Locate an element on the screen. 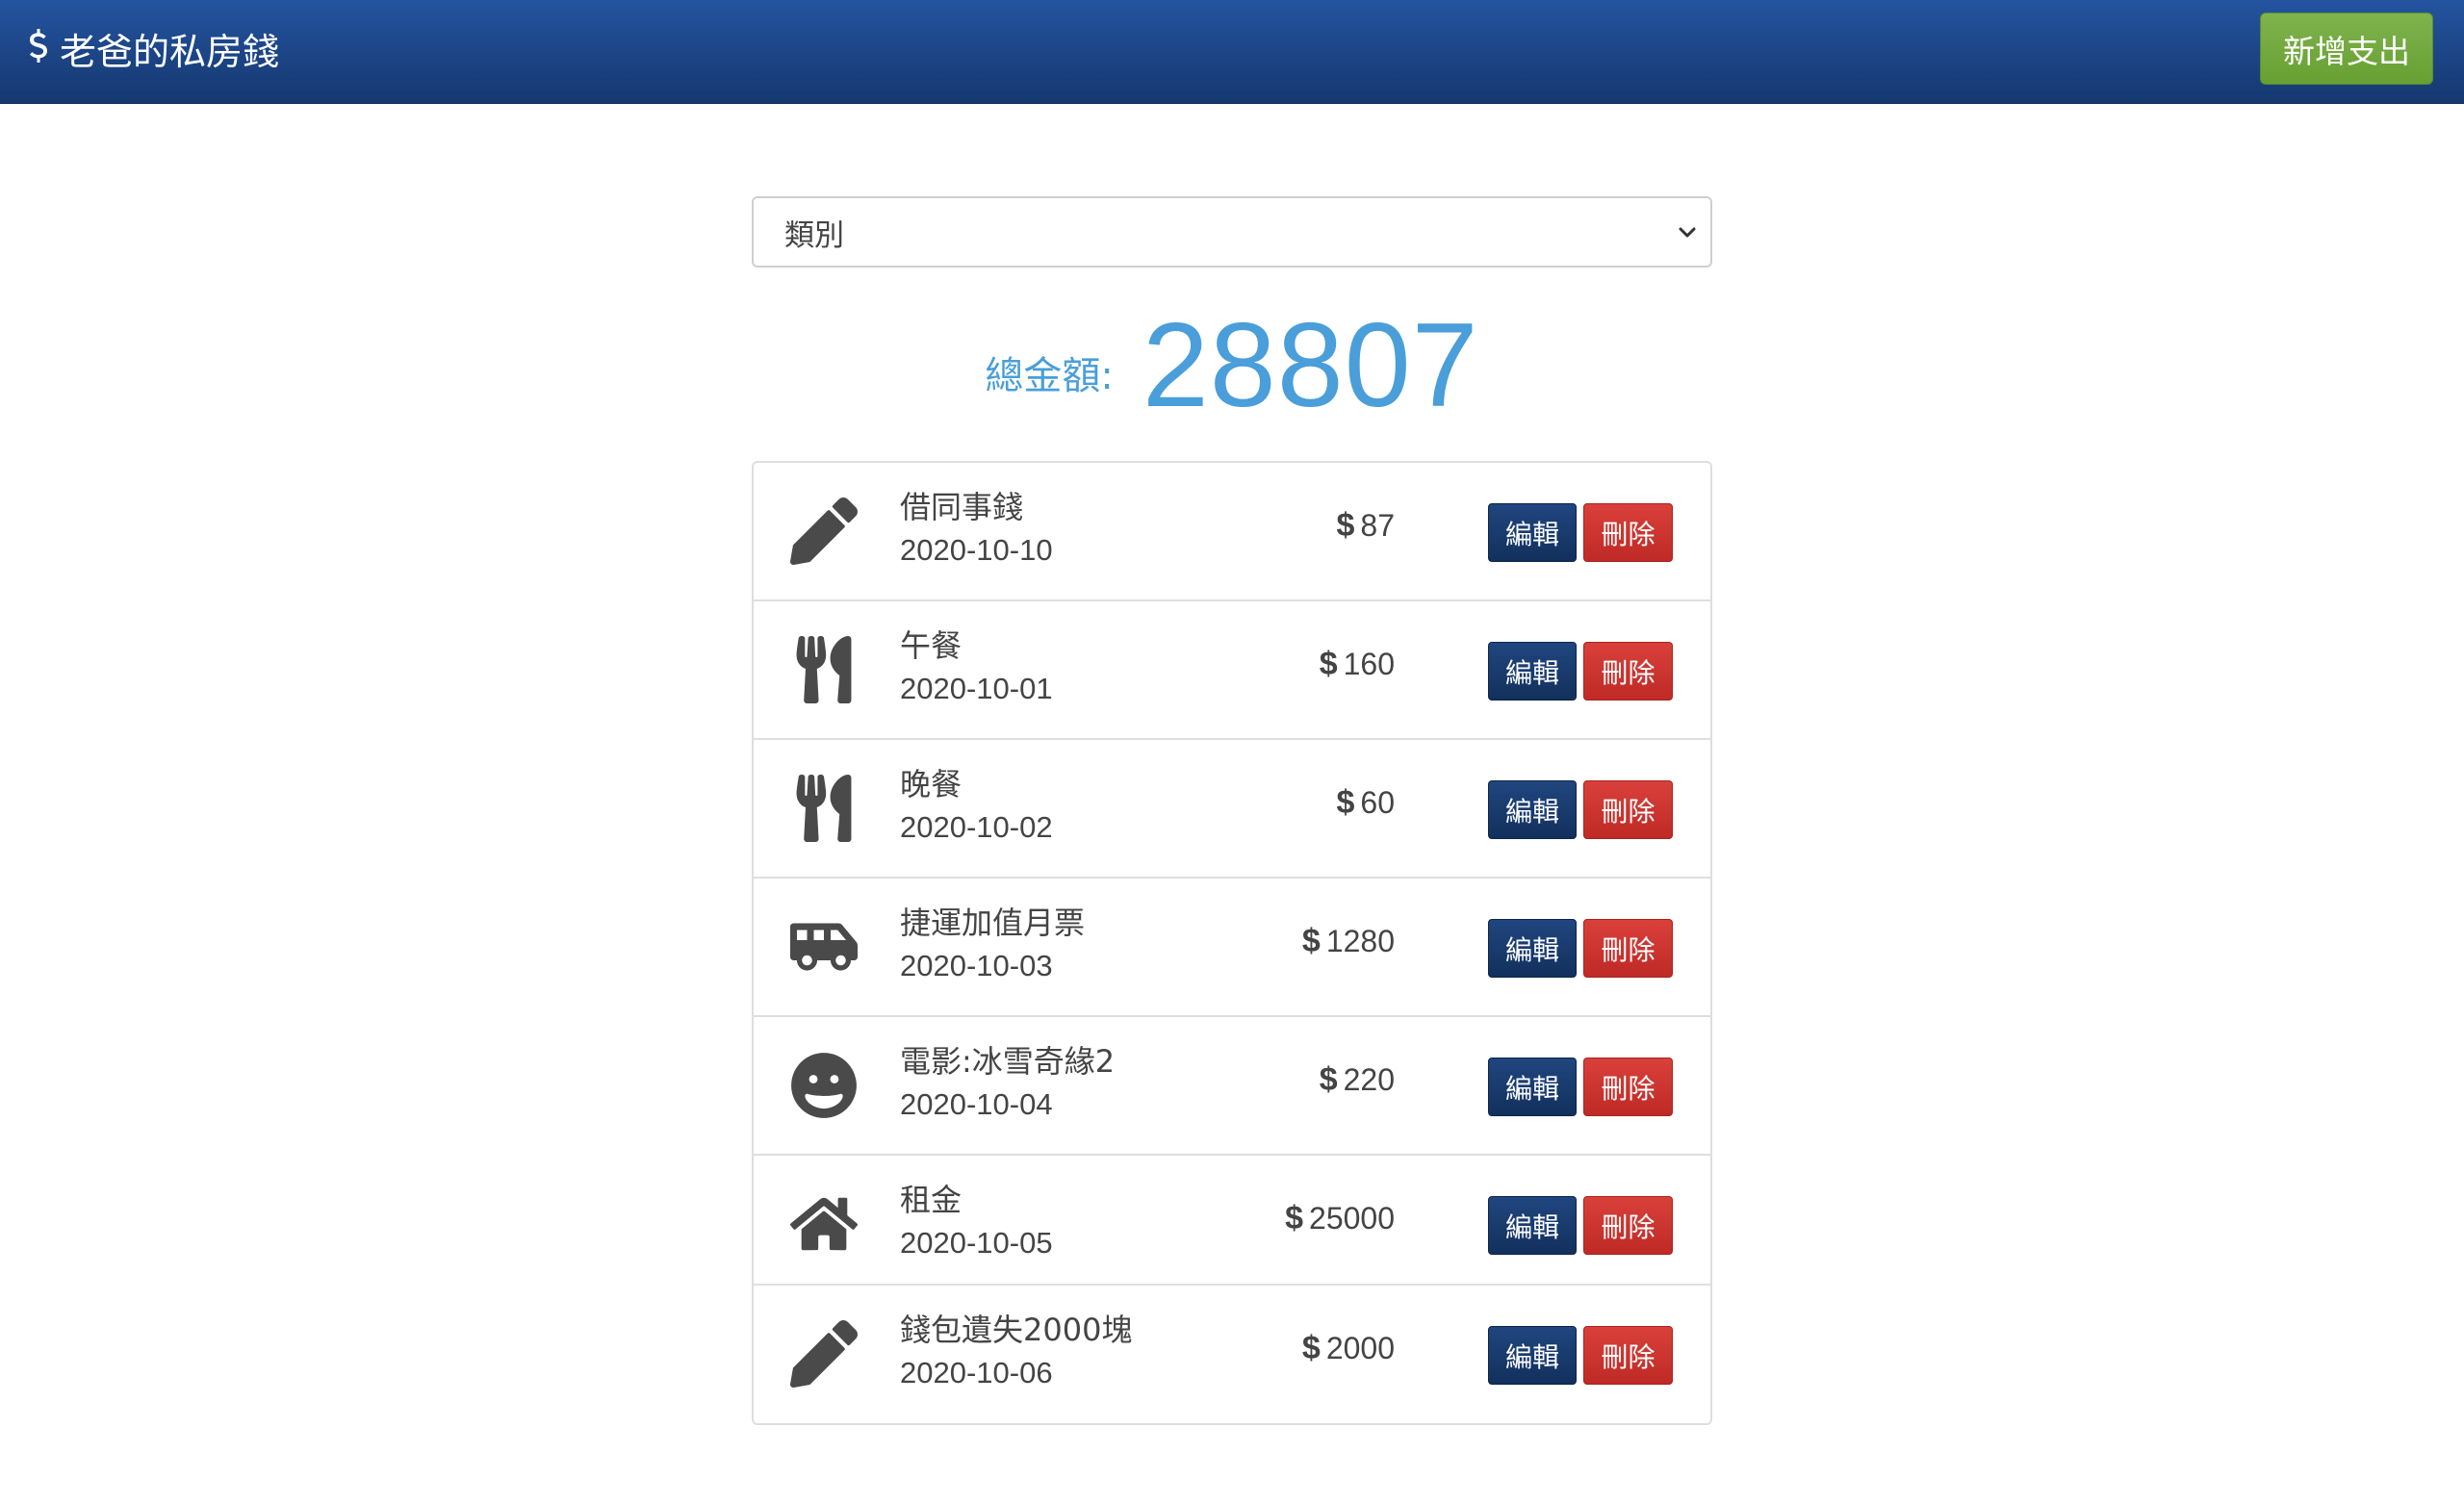  list-item: 電影:冰雪奇緣2 2020-10-04 $220 編輯 刪除 is located at coordinates (1232, 1086).